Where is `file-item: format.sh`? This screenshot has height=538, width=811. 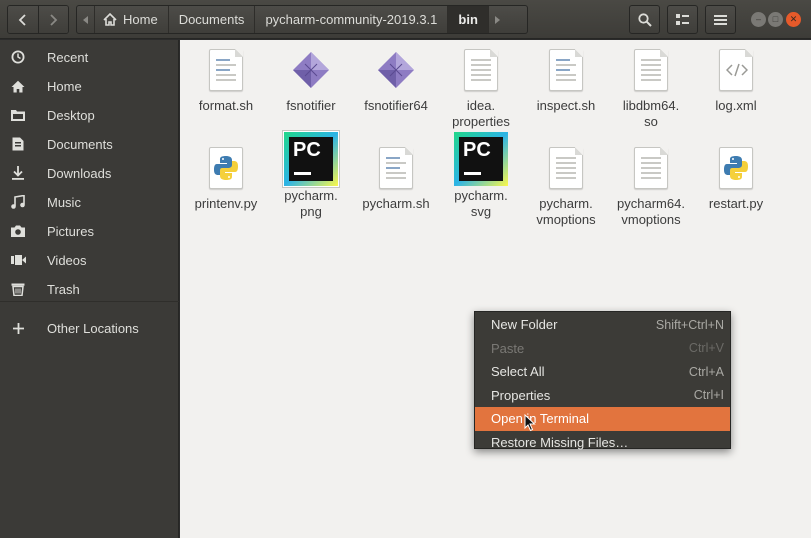 file-item: format.sh is located at coordinates (226, 78).